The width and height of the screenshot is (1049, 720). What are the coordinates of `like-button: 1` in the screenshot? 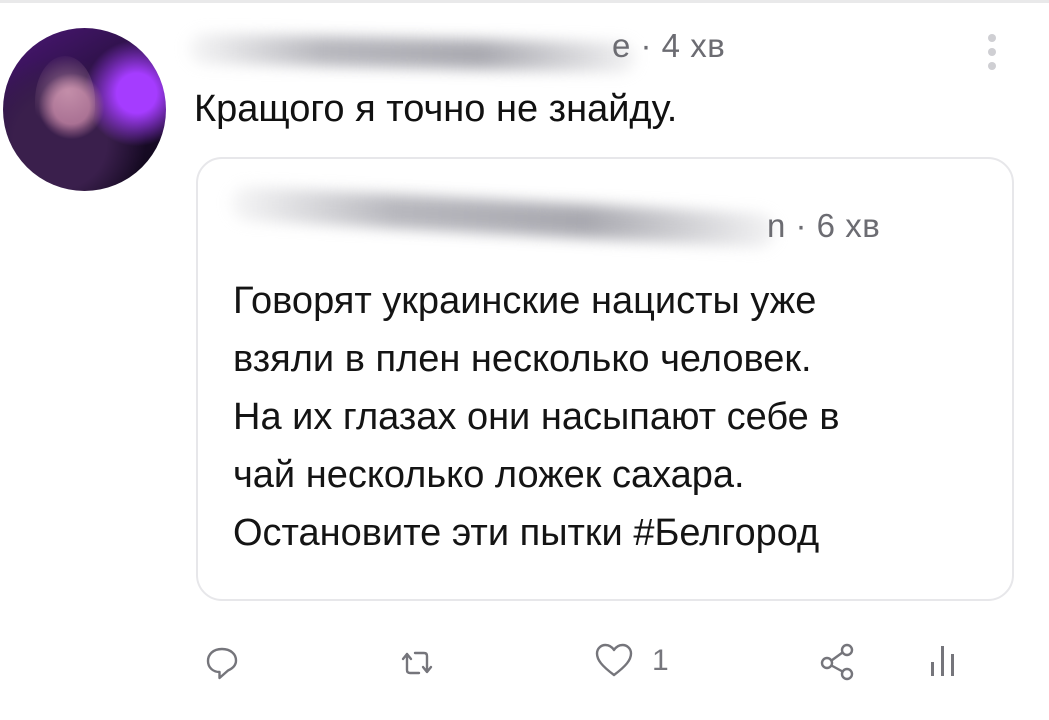 It's located at (631, 661).